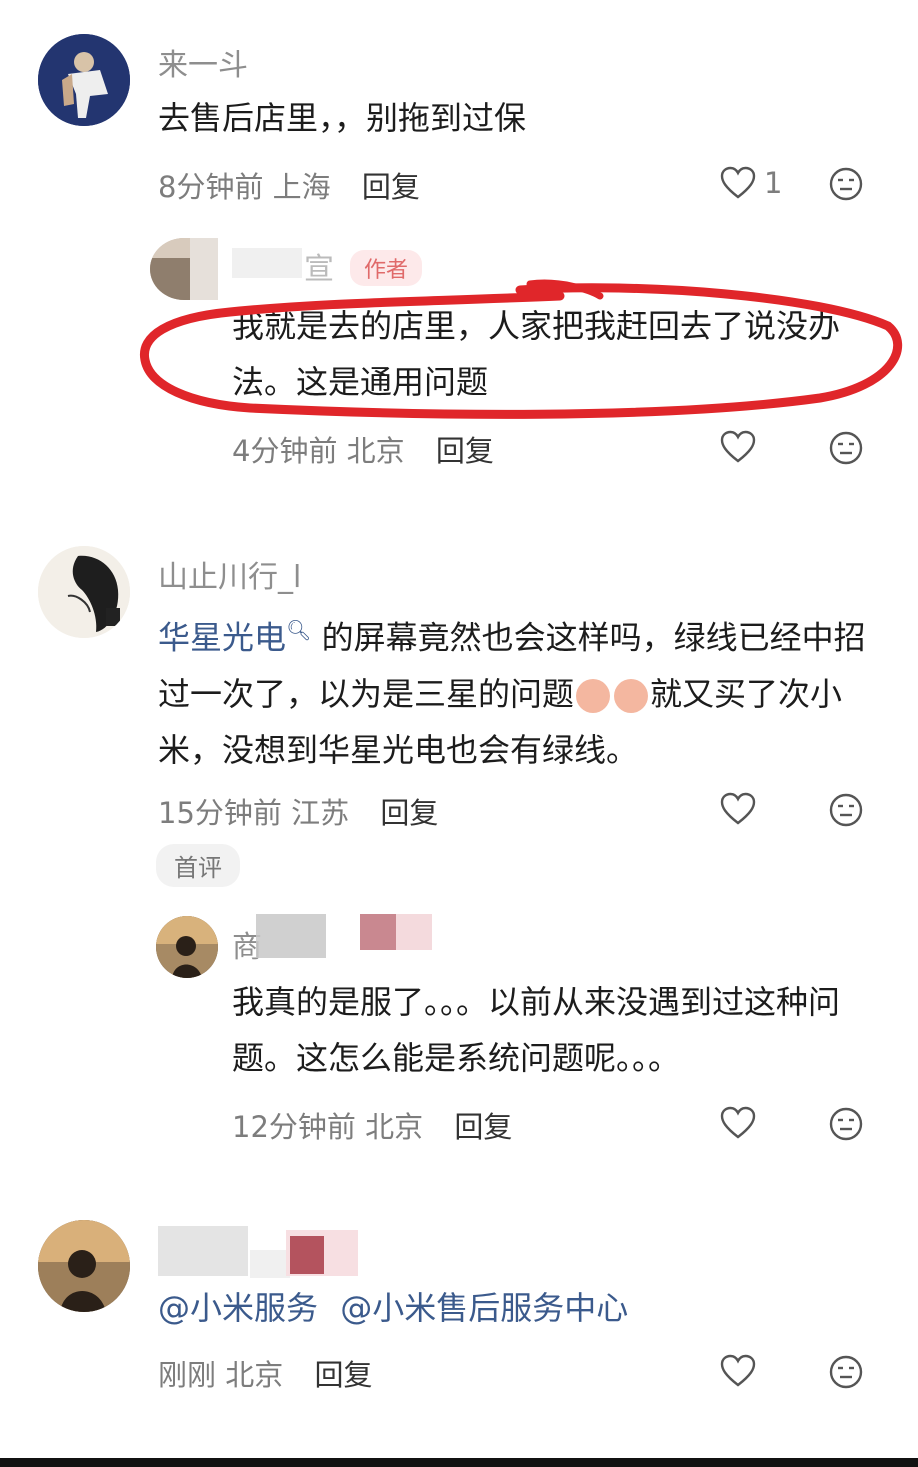 The image size is (918, 1467). What do you see at coordinates (459, 1462) in the screenshot?
I see `bottom-edge` at bounding box center [459, 1462].